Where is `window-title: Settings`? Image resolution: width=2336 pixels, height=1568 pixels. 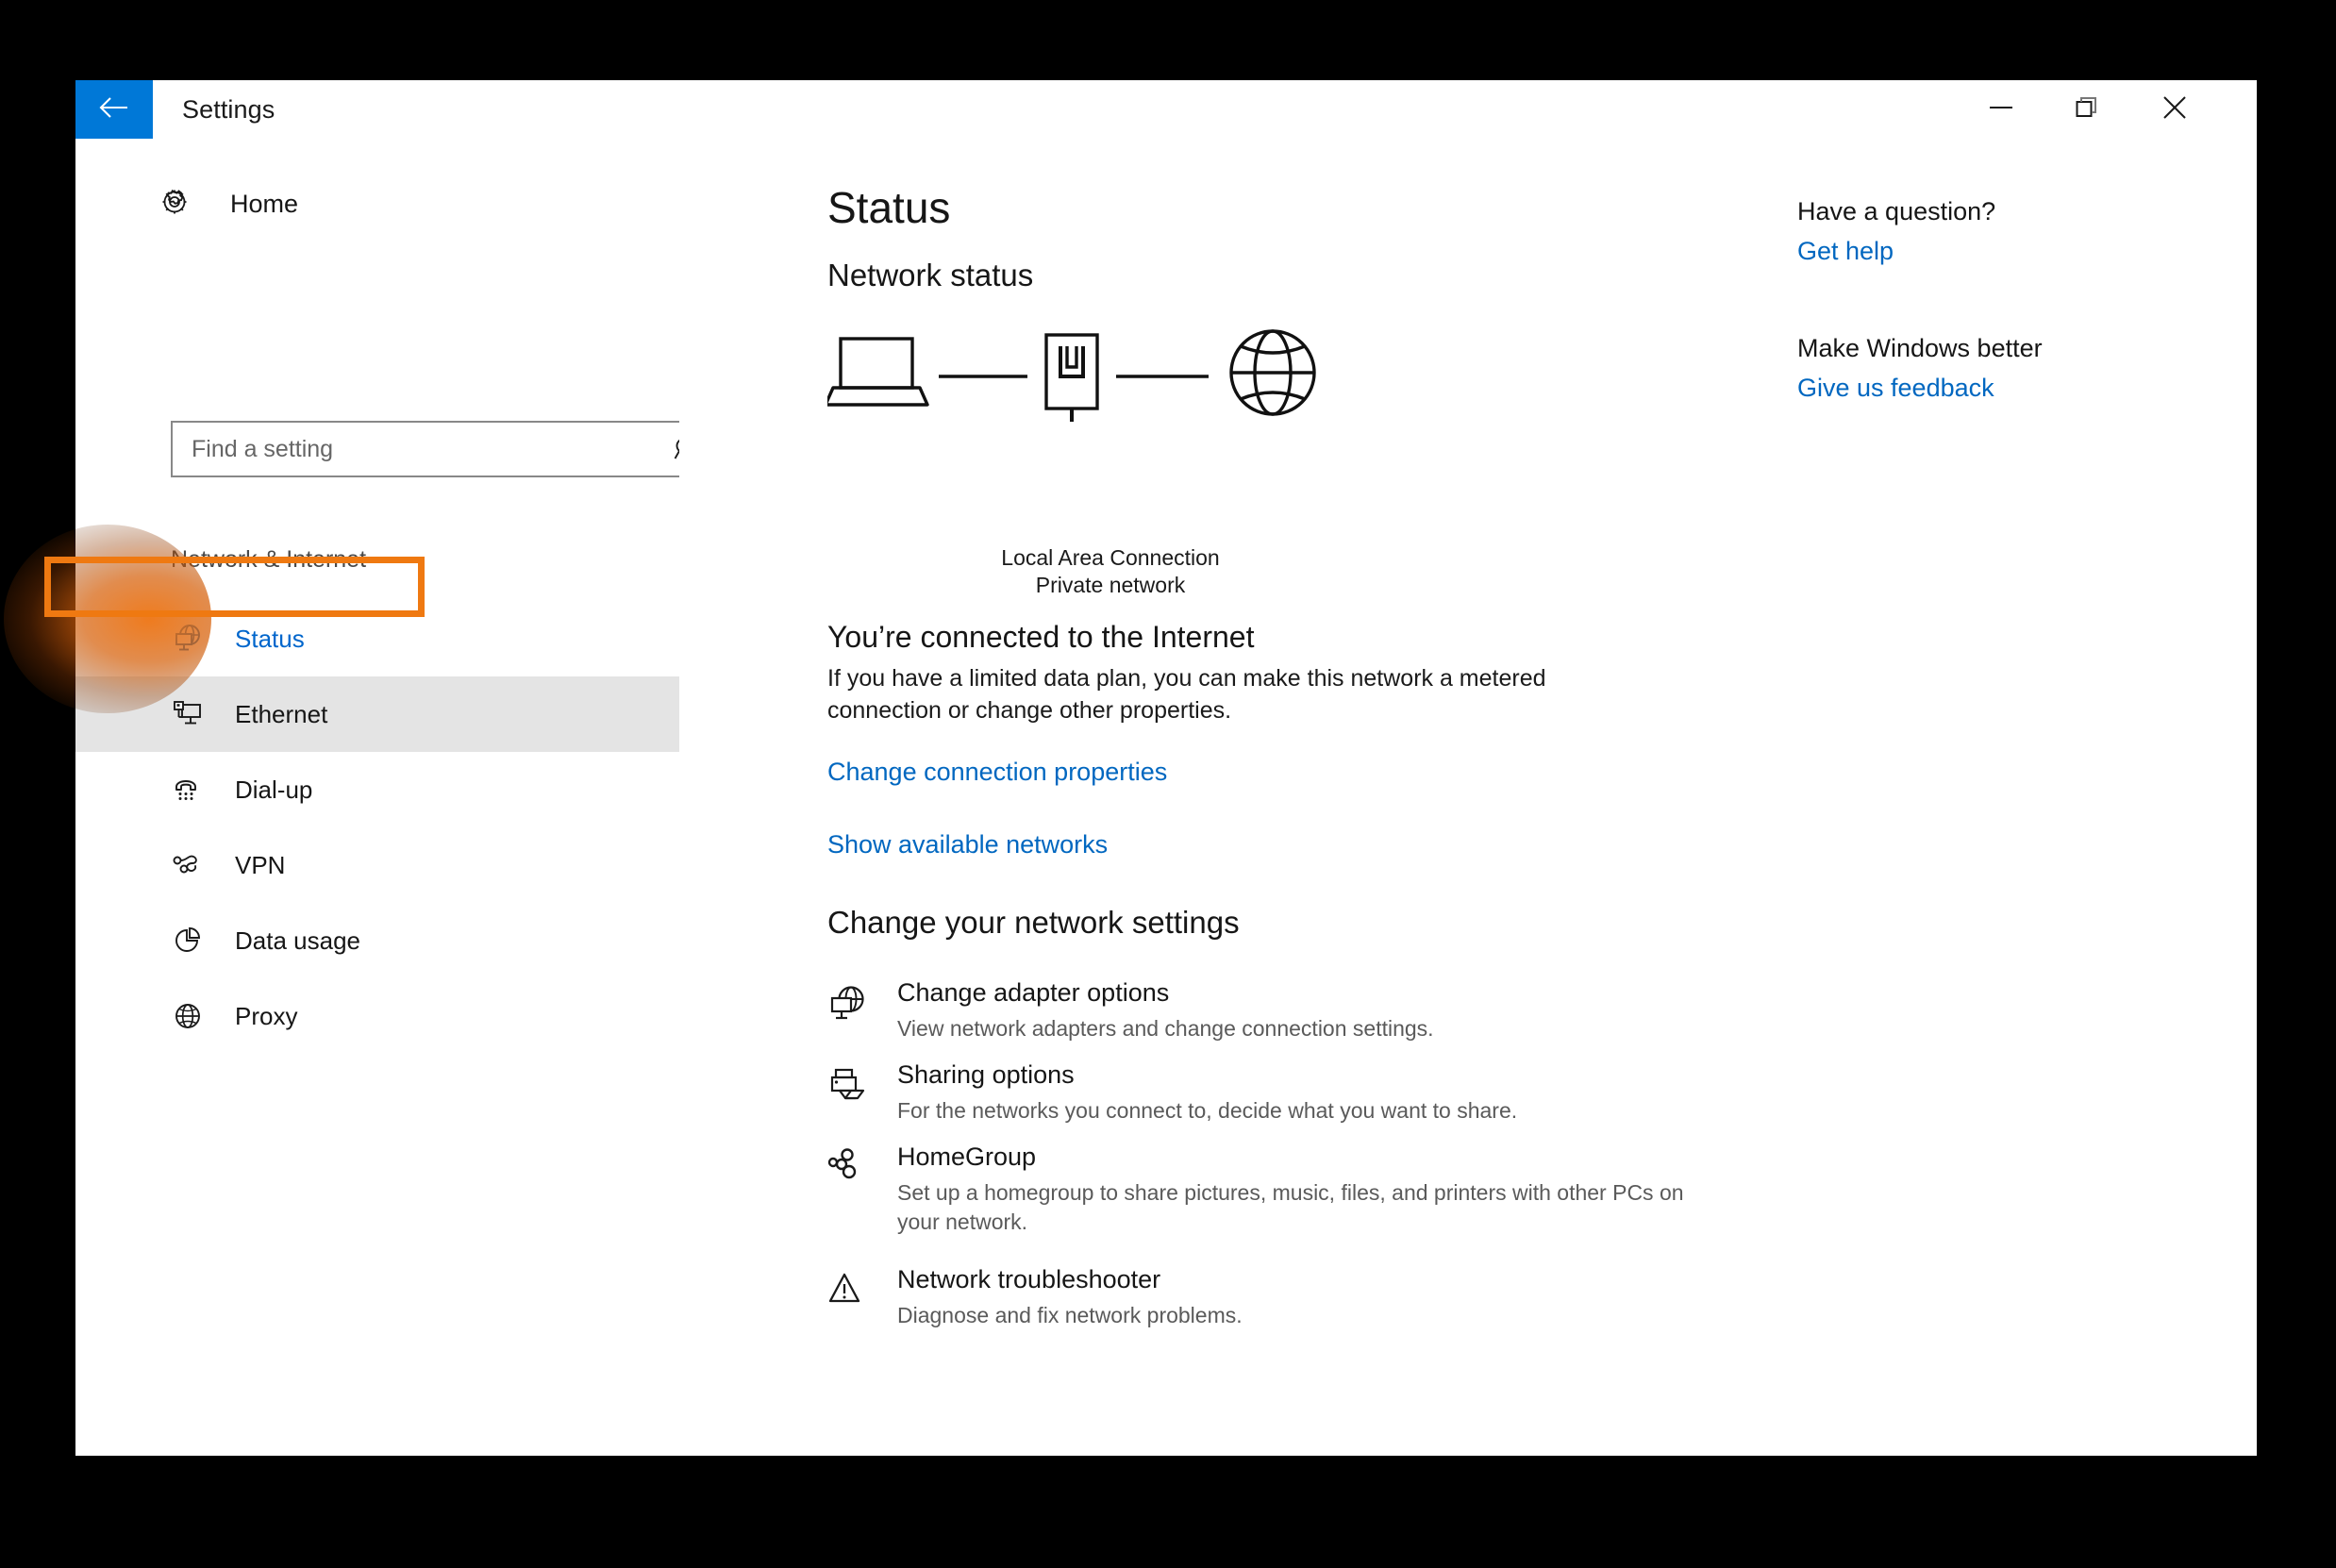
window-title: Settings is located at coordinates (228, 109).